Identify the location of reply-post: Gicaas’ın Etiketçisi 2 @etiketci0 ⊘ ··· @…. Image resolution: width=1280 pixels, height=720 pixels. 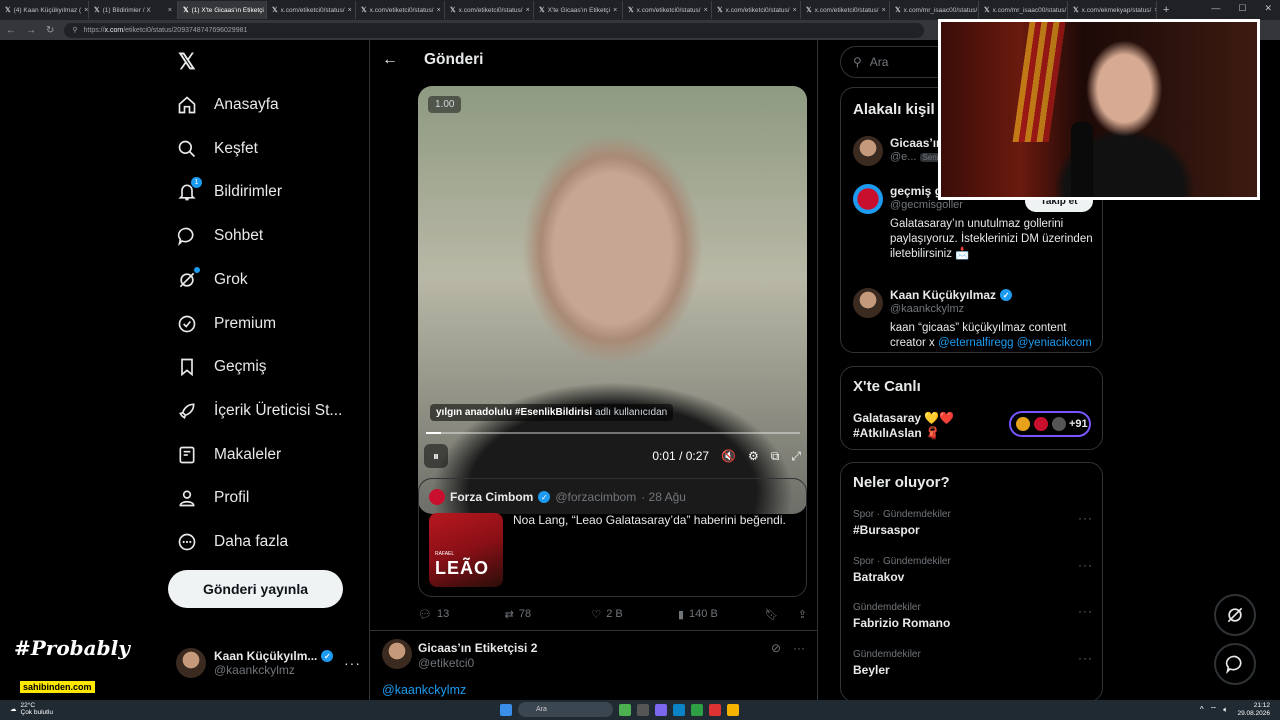
(593, 665).